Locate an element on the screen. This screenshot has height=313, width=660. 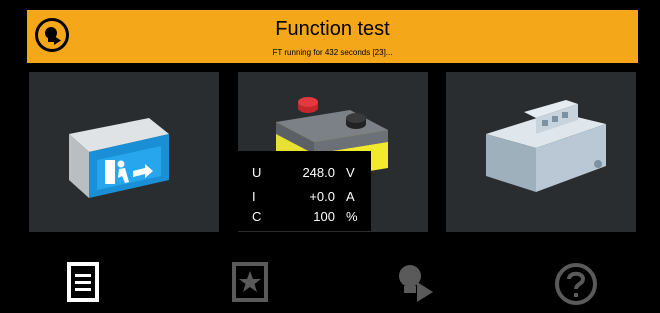
capacity-row: C 100 % is located at coordinates (304, 219).